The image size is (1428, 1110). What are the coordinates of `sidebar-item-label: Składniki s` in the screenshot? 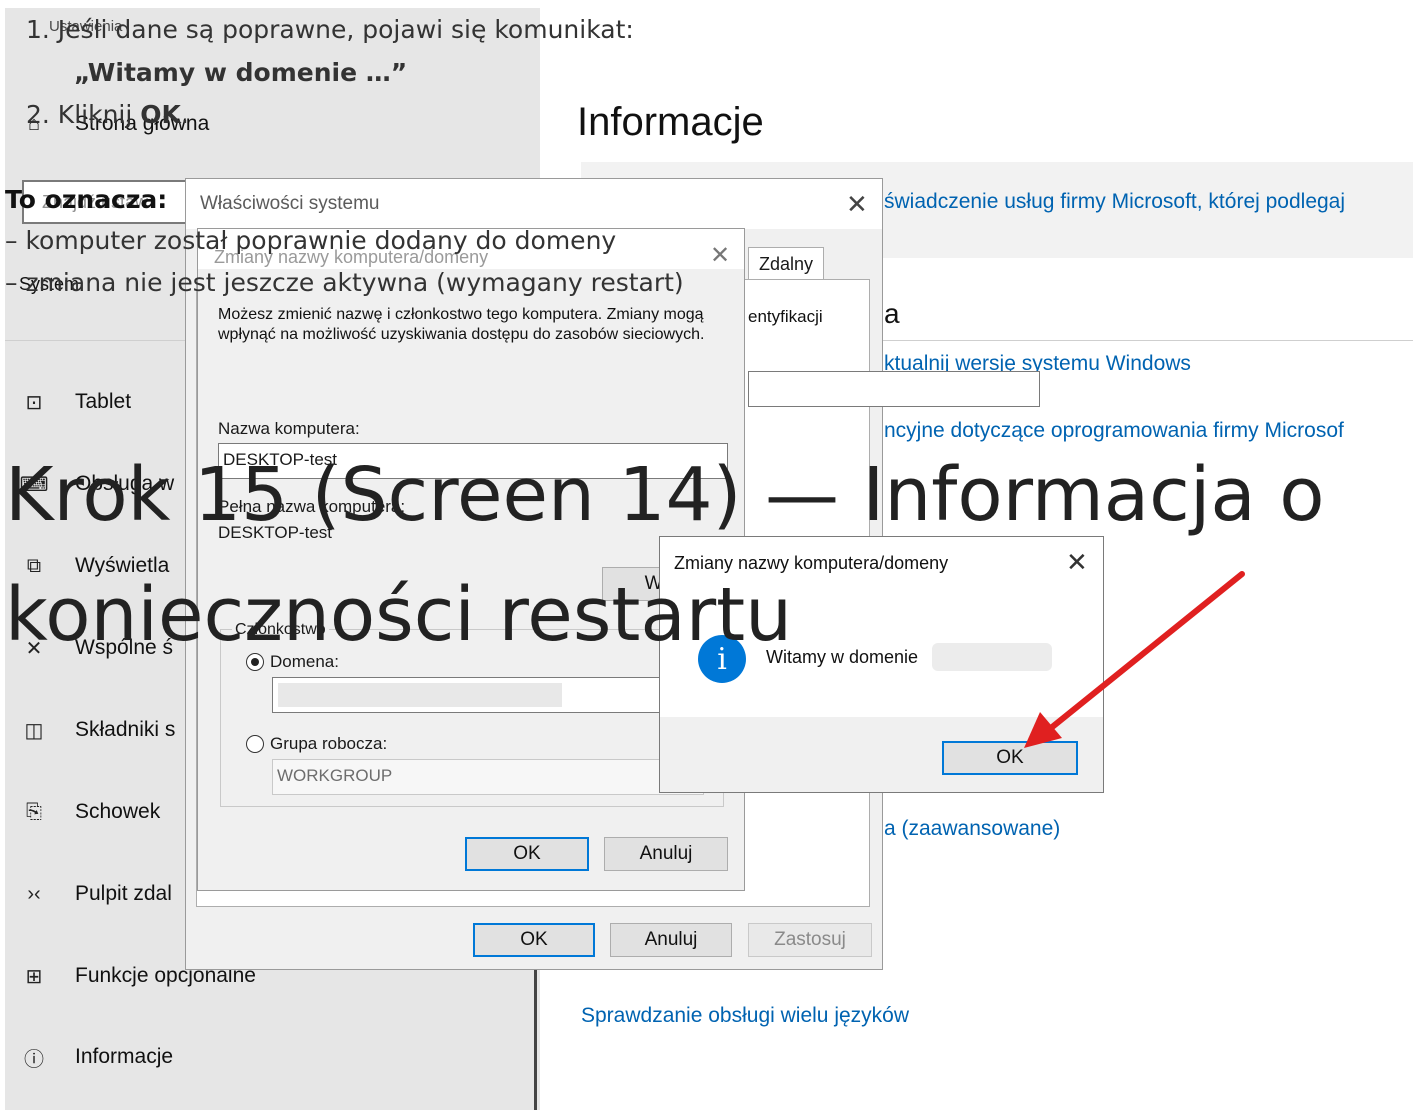 It's located at (125, 729).